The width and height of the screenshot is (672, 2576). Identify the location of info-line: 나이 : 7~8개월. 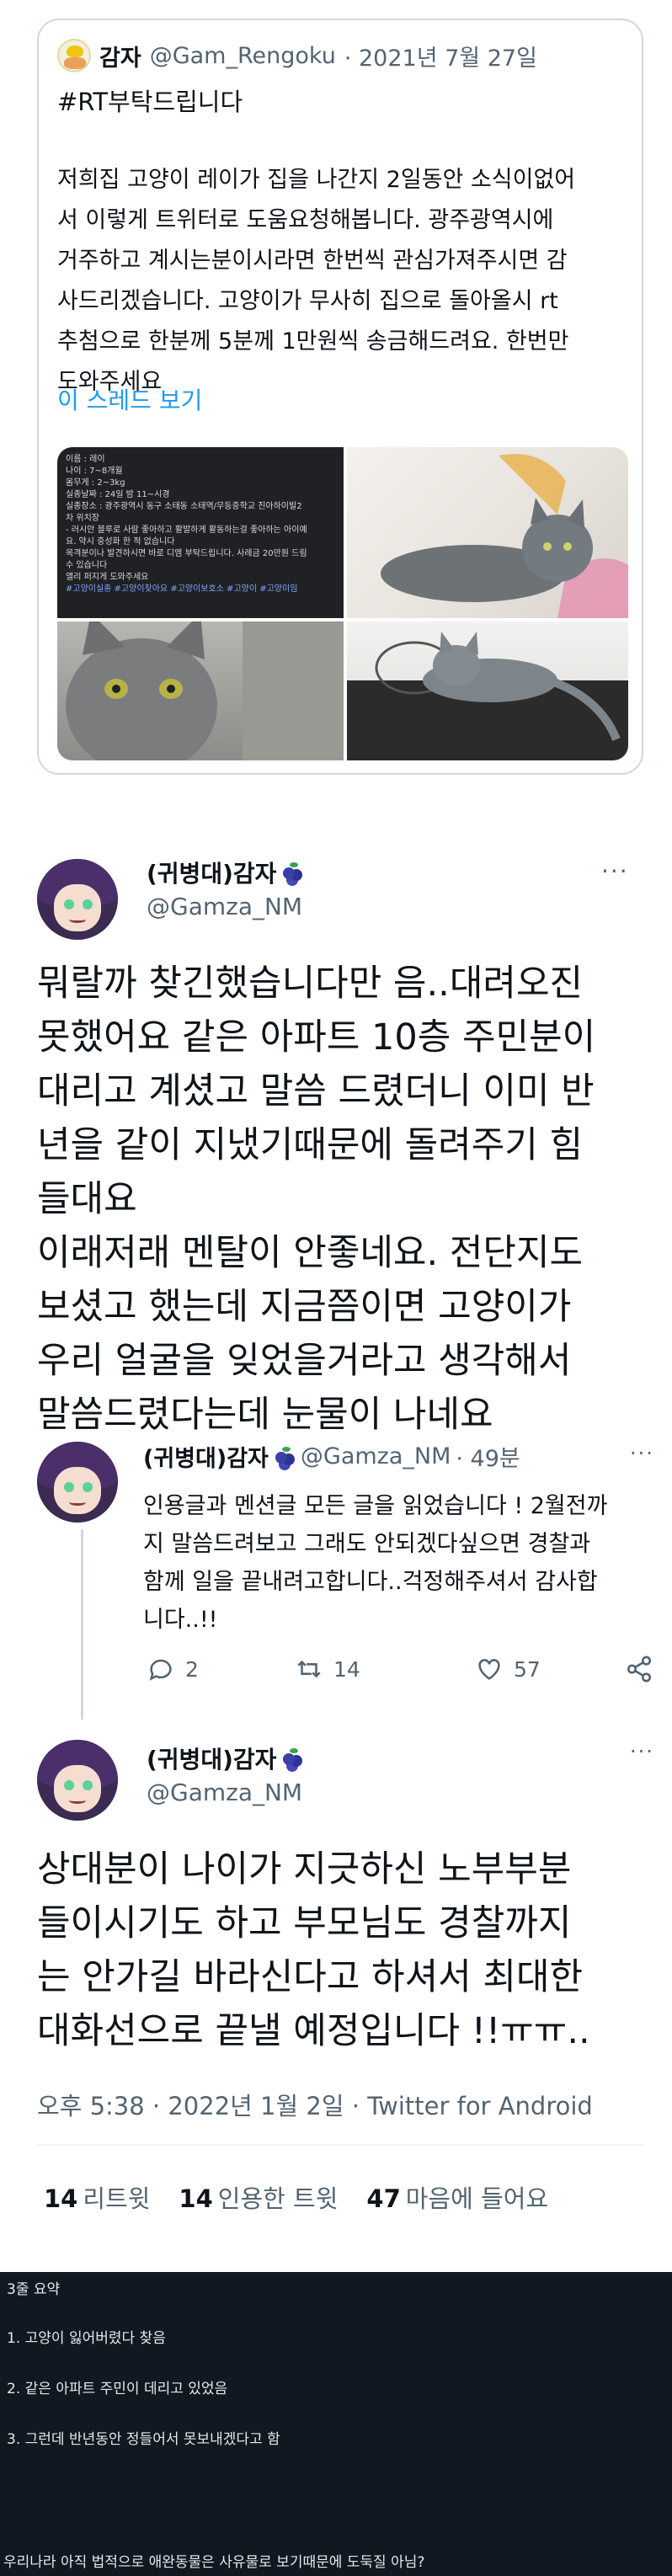
(94, 471).